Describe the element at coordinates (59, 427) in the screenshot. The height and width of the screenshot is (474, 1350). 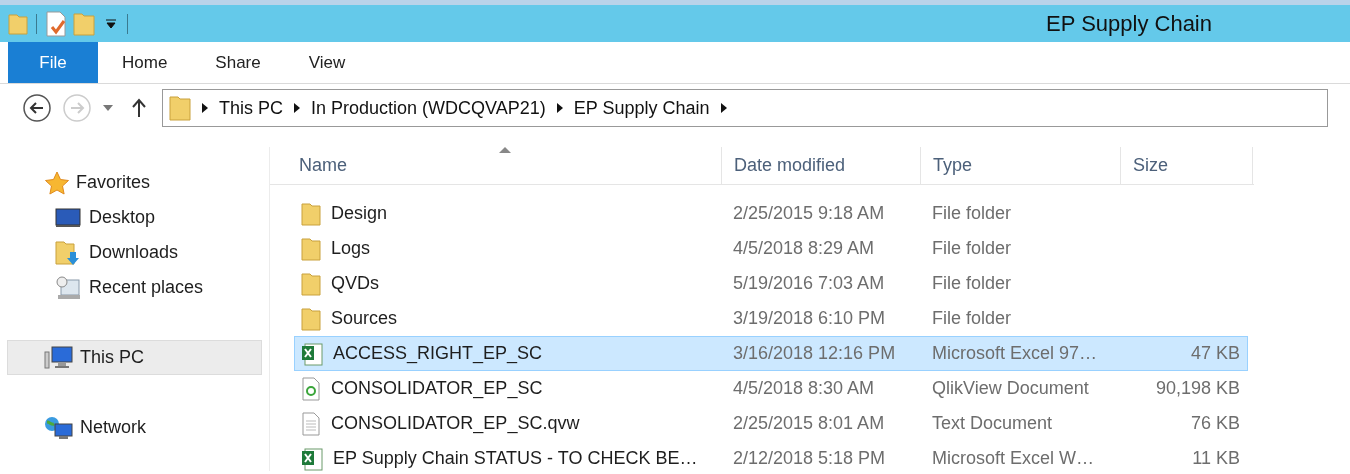
I see `network-icon` at that location.